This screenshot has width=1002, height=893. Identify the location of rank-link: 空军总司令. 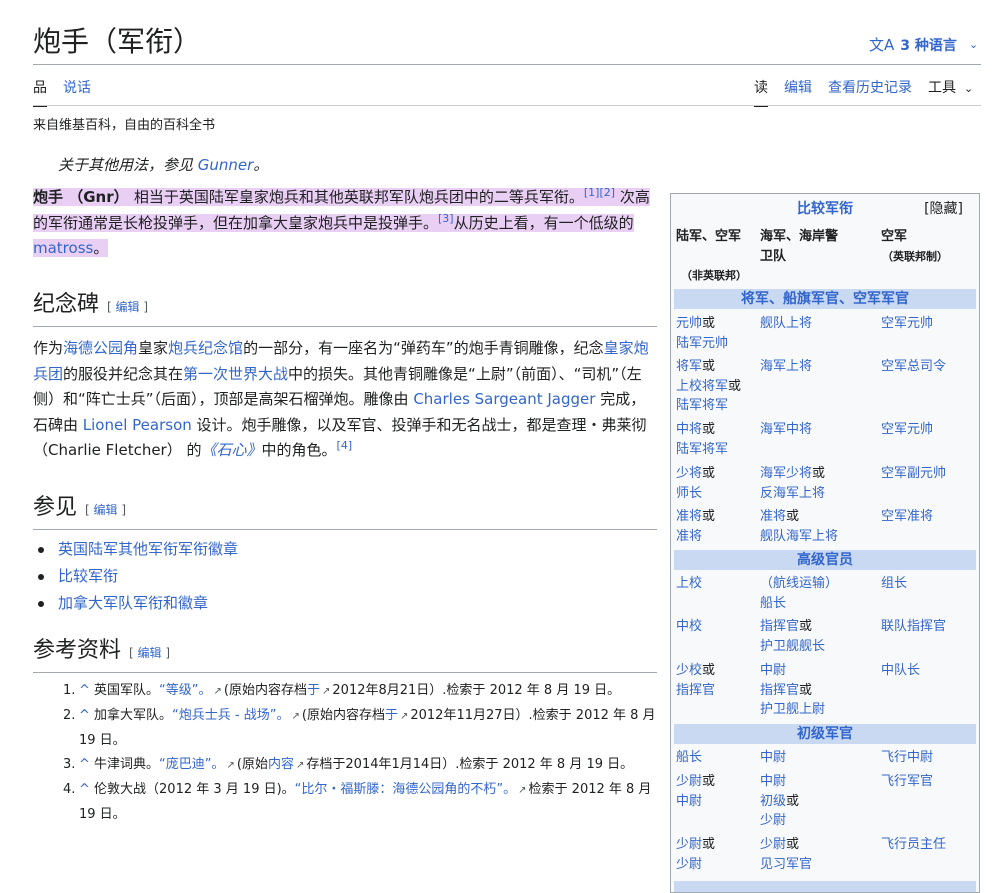
(913, 366).